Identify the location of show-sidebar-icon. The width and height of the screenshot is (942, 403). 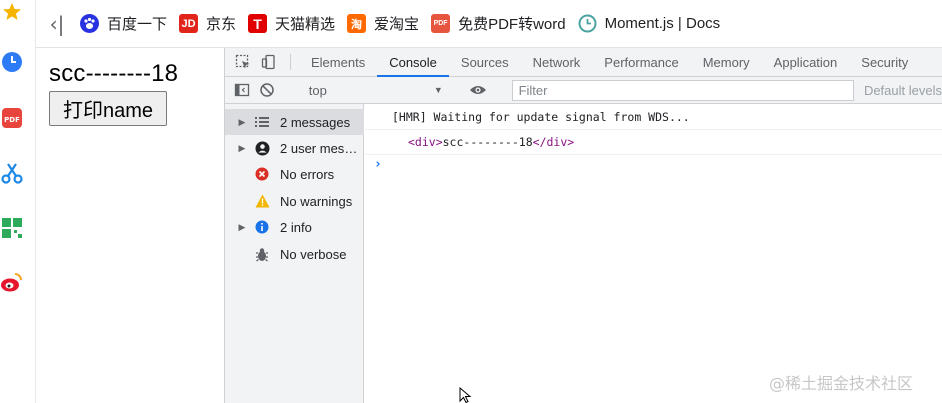
(242, 90).